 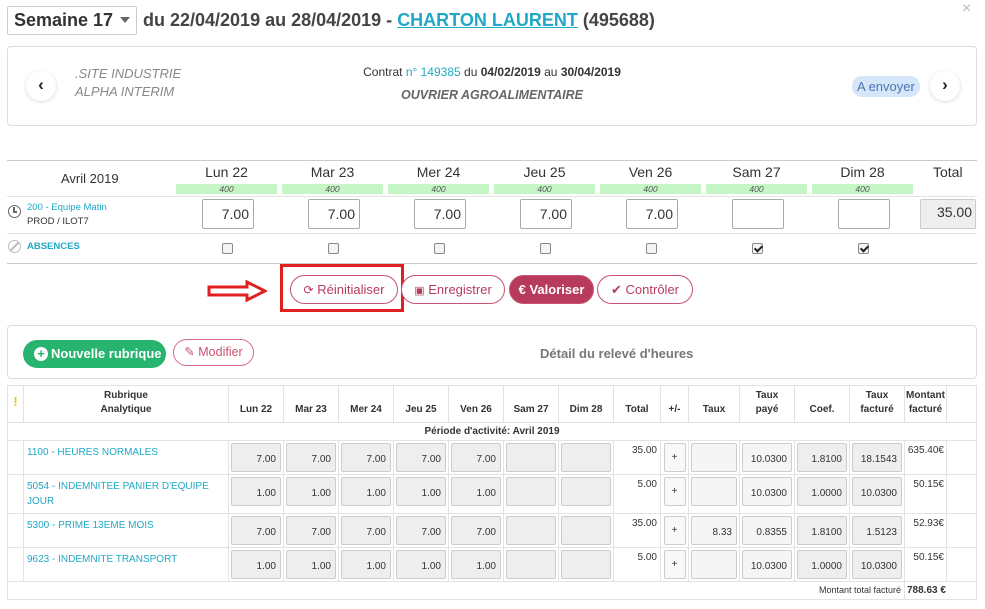 What do you see at coordinates (453, 289) in the screenshot?
I see `save-button: ▣ Enregistrer` at bounding box center [453, 289].